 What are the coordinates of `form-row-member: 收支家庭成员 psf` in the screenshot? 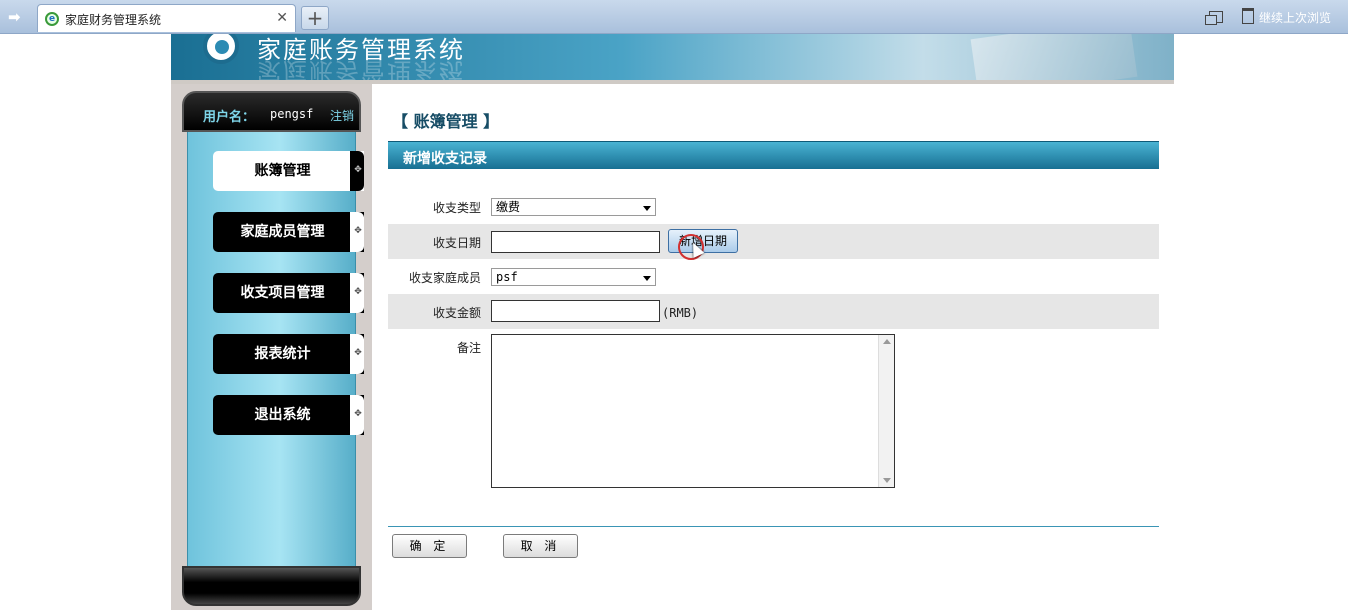 It's located at (773, 276).